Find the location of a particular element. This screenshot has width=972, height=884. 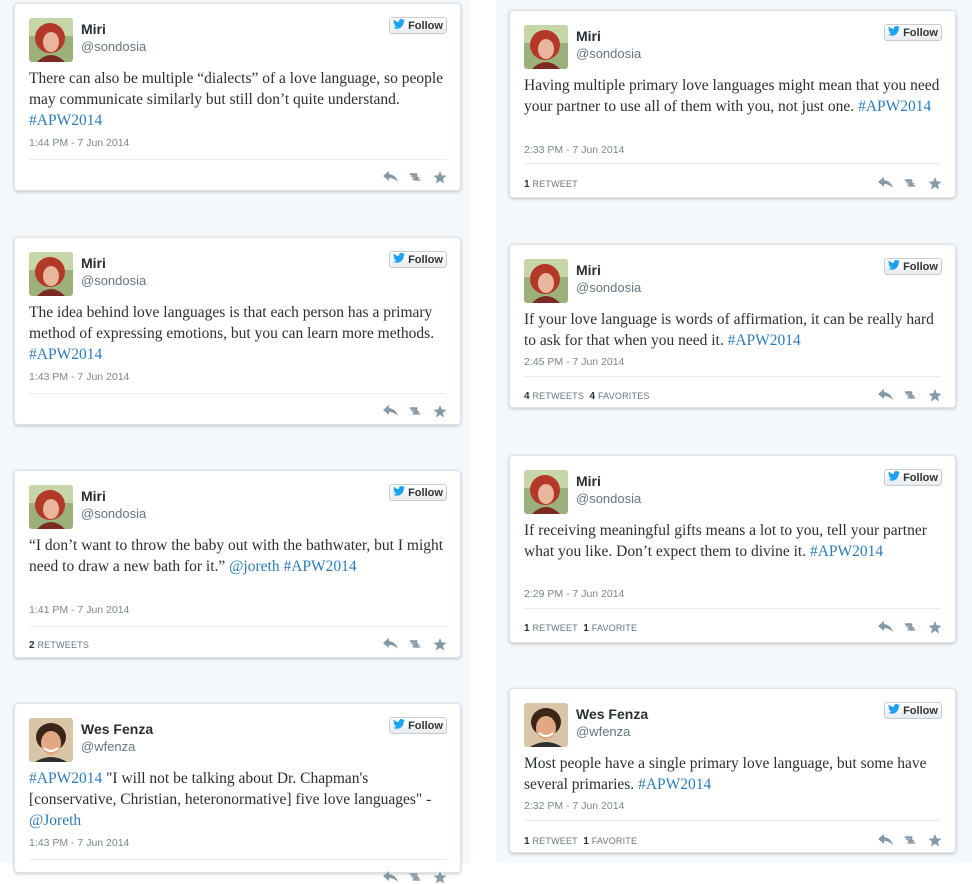

timestamp: 2:29 PM - 7 Jun 2014 is located at coordinates (574, 594).